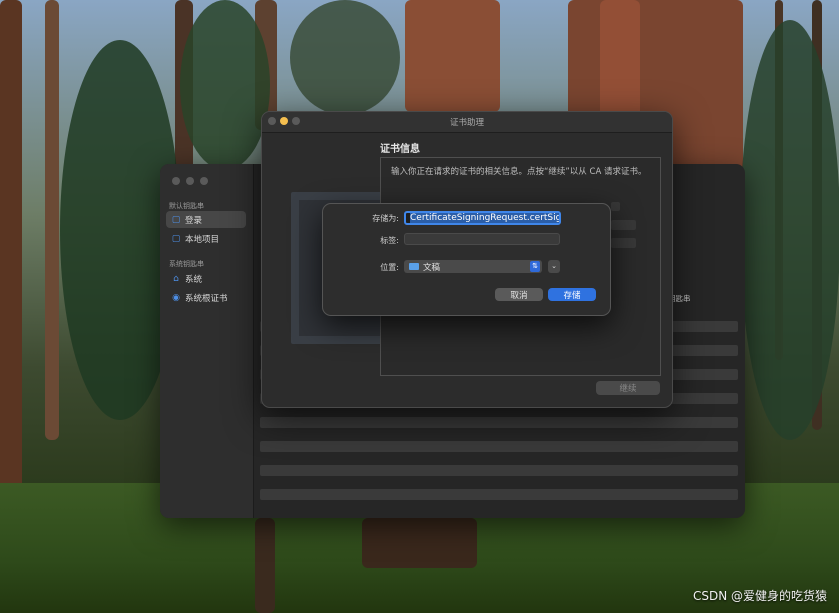  What do you see at coordinates (206, 278) in the screenshot?
I see `sidebar-item-system: ⌂ 系统` at bounding box center [206, 278].